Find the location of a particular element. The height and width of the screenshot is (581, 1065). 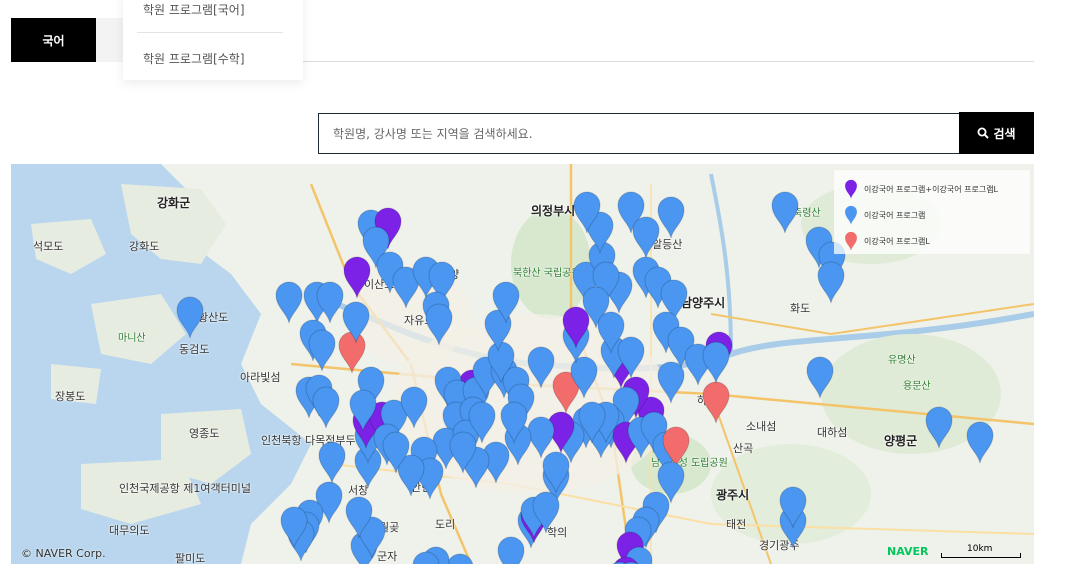

map-scale: 10km is located at coordinates (981, 551).